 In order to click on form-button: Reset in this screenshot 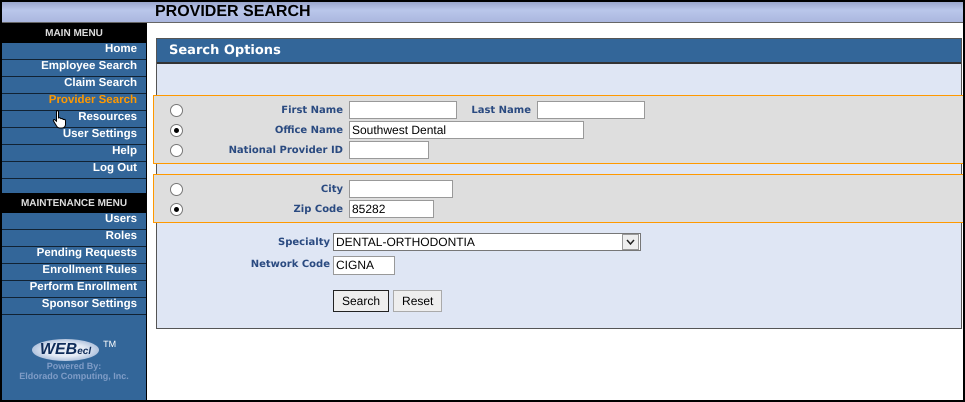, I will do `click(417, 301)`.